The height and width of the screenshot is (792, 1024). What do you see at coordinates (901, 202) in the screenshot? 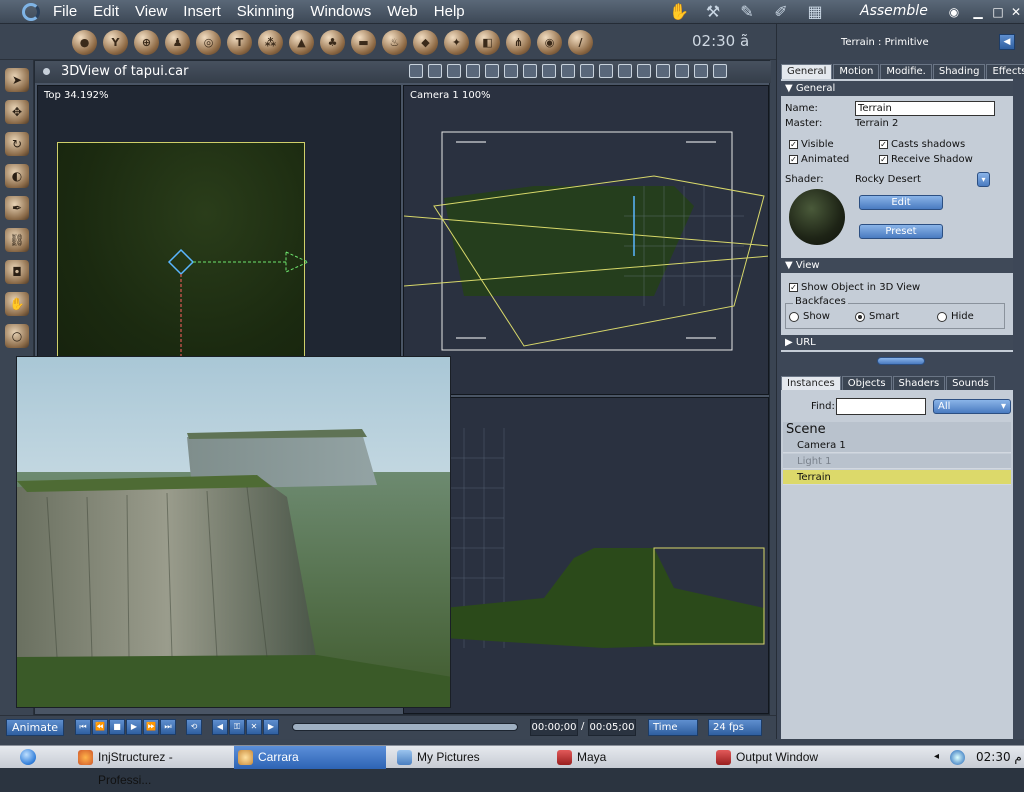
I see `edit-shader-button: Edit` at bounding box center [901, 202].